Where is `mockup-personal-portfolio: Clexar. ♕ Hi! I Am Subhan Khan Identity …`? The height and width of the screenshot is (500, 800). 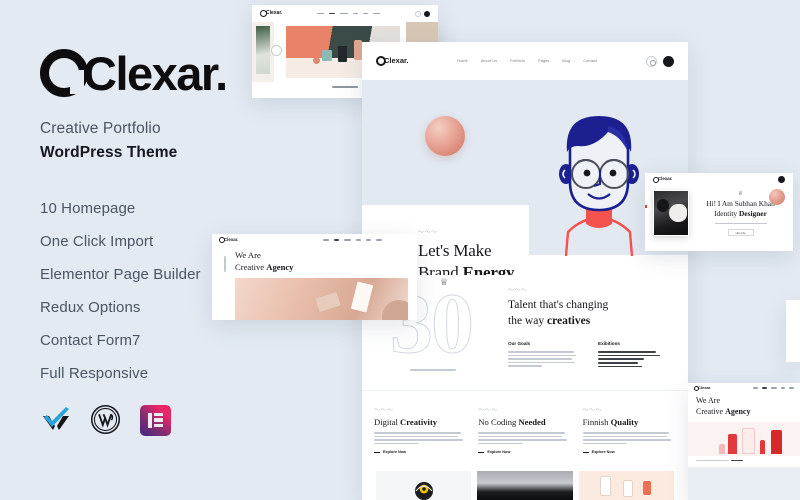 mockup-personal-portfolio: Clexar. ♕ Hi! I Am Subhan Khan Identity … is located at coordinates (719, 212).